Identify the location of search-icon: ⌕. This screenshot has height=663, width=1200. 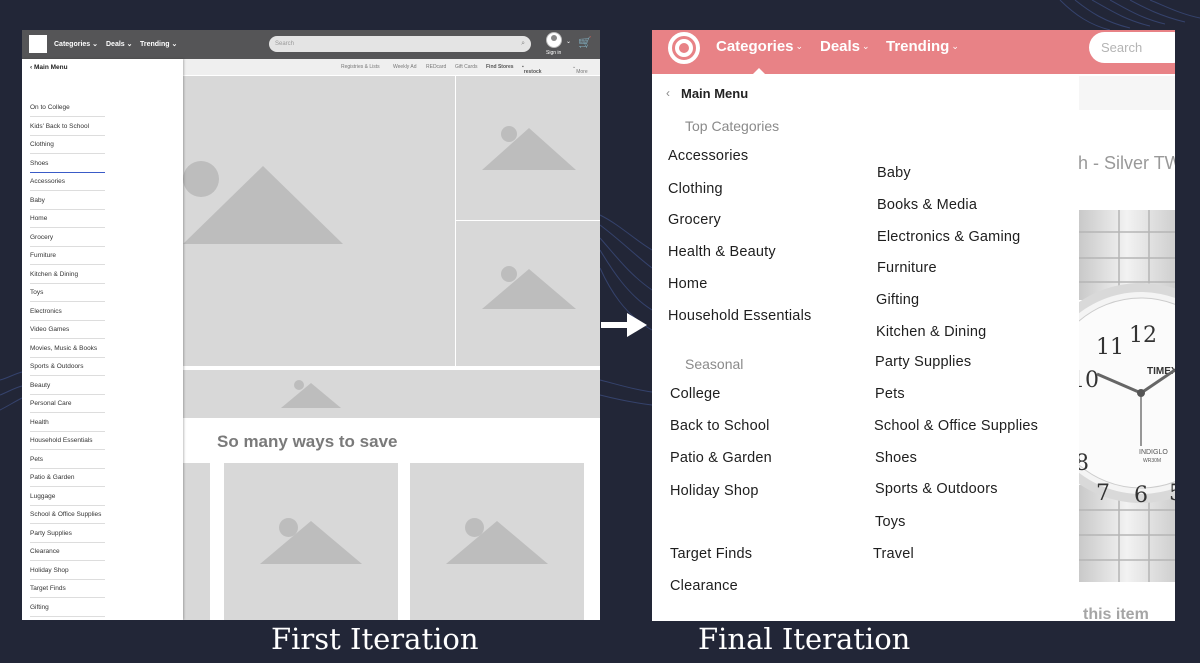
(523, 44).